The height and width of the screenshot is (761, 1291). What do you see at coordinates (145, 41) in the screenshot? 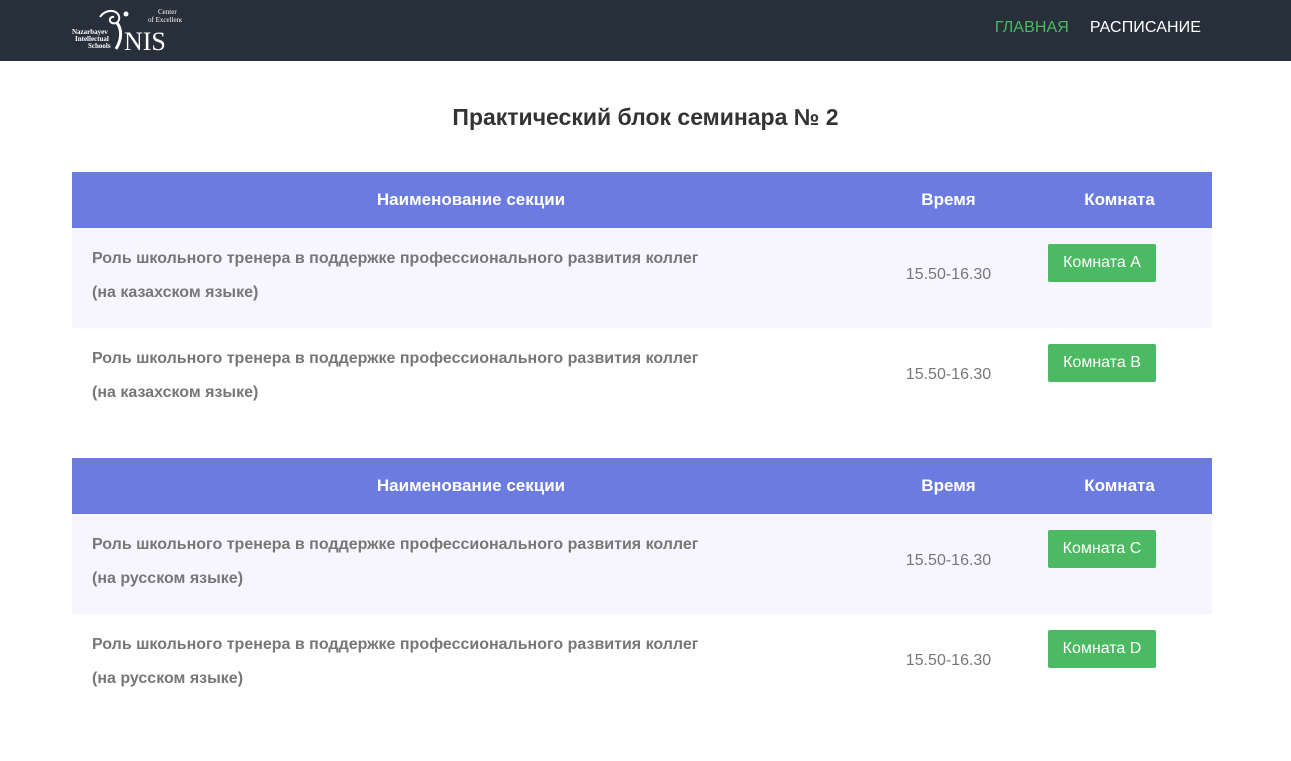
I see `logo-mark: NIS` at bounding box center [145, 41].